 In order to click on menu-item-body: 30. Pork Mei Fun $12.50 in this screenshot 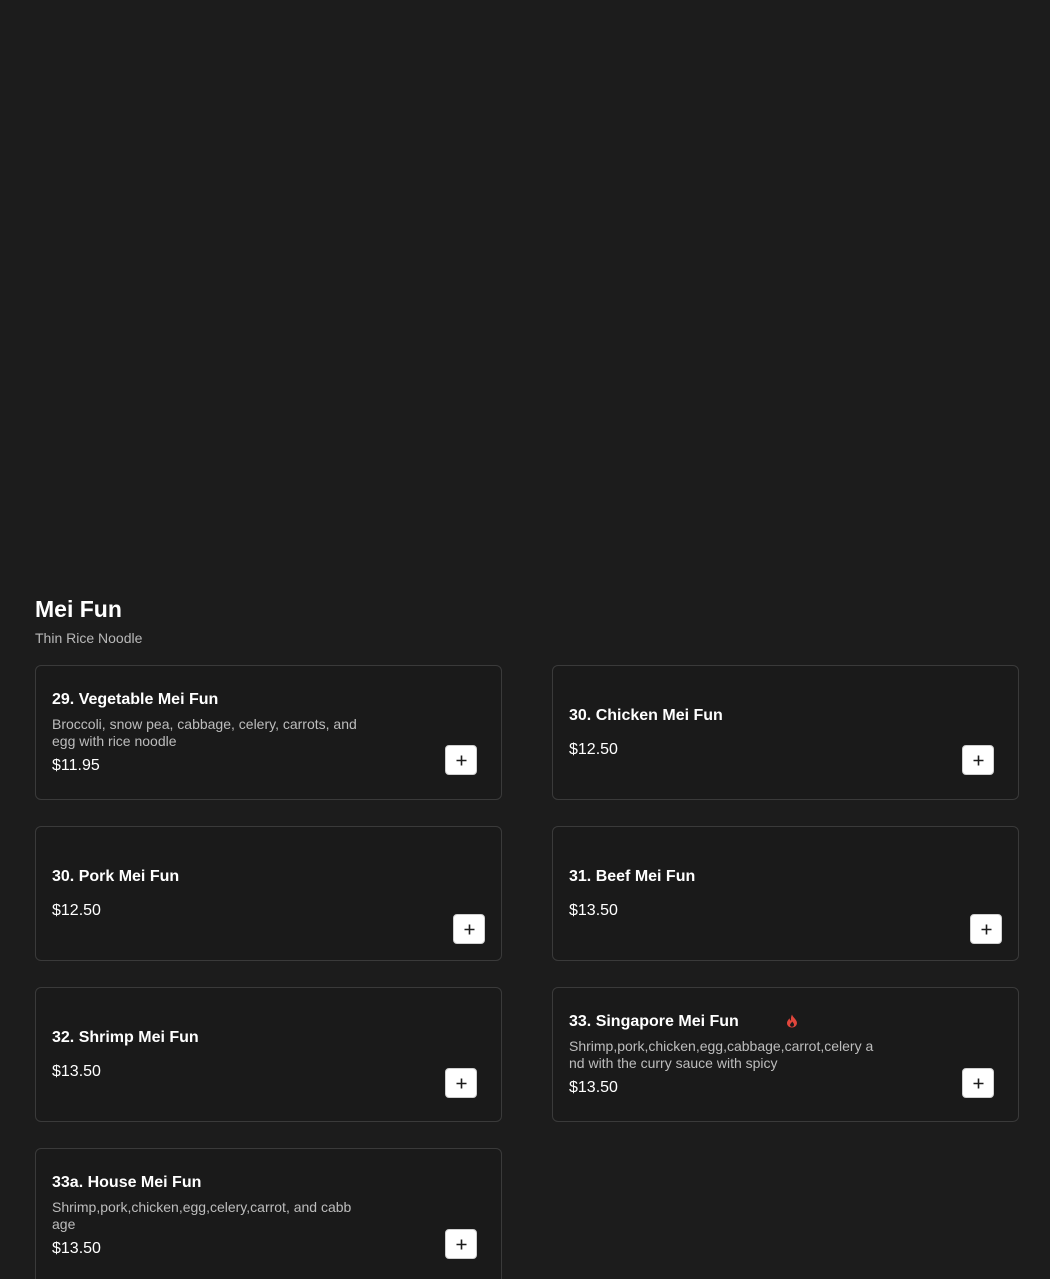, I will do `click(204, 893)`.